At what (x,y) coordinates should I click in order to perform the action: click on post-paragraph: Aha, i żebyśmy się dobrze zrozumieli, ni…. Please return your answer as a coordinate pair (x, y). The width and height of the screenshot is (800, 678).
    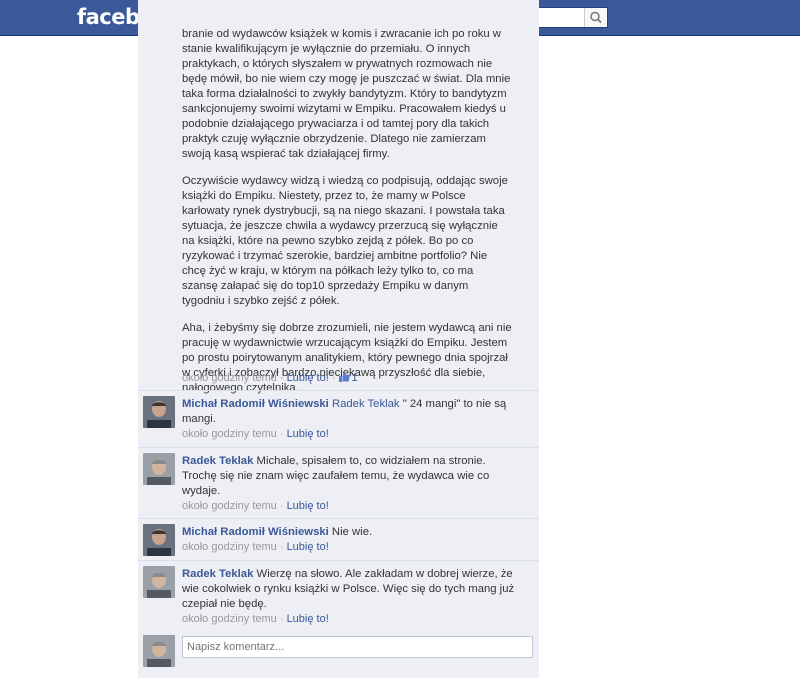
    Looking at the image, I should click on (347, 358).